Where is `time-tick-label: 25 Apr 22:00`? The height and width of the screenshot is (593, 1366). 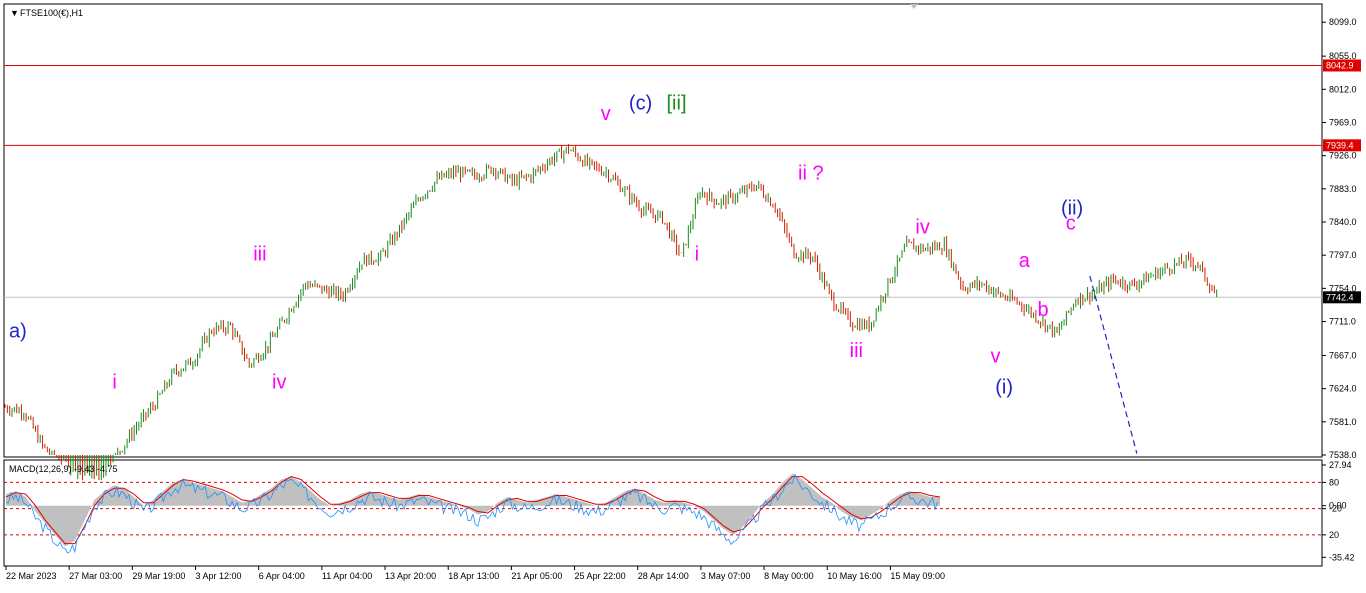
time-tick-label: 25 Apr 22:00 is located at coordinates (600, 576).